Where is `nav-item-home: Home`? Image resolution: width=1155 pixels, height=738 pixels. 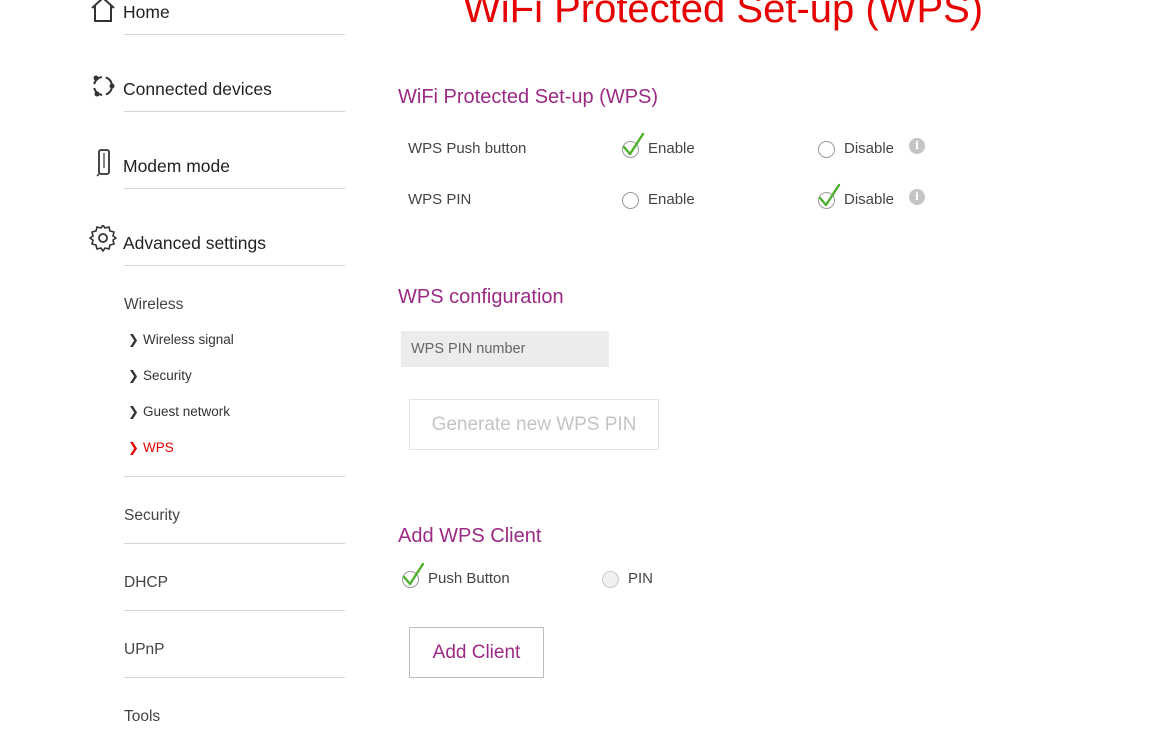 nav-item-home: Home is located at coordinates (215, 17).